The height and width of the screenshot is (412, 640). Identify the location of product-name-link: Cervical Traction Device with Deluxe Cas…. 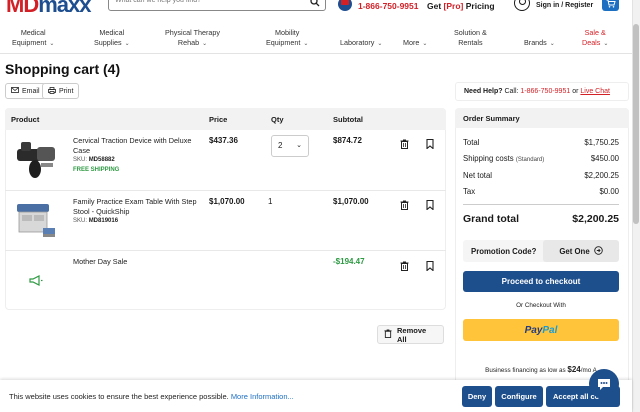
(138, 146).